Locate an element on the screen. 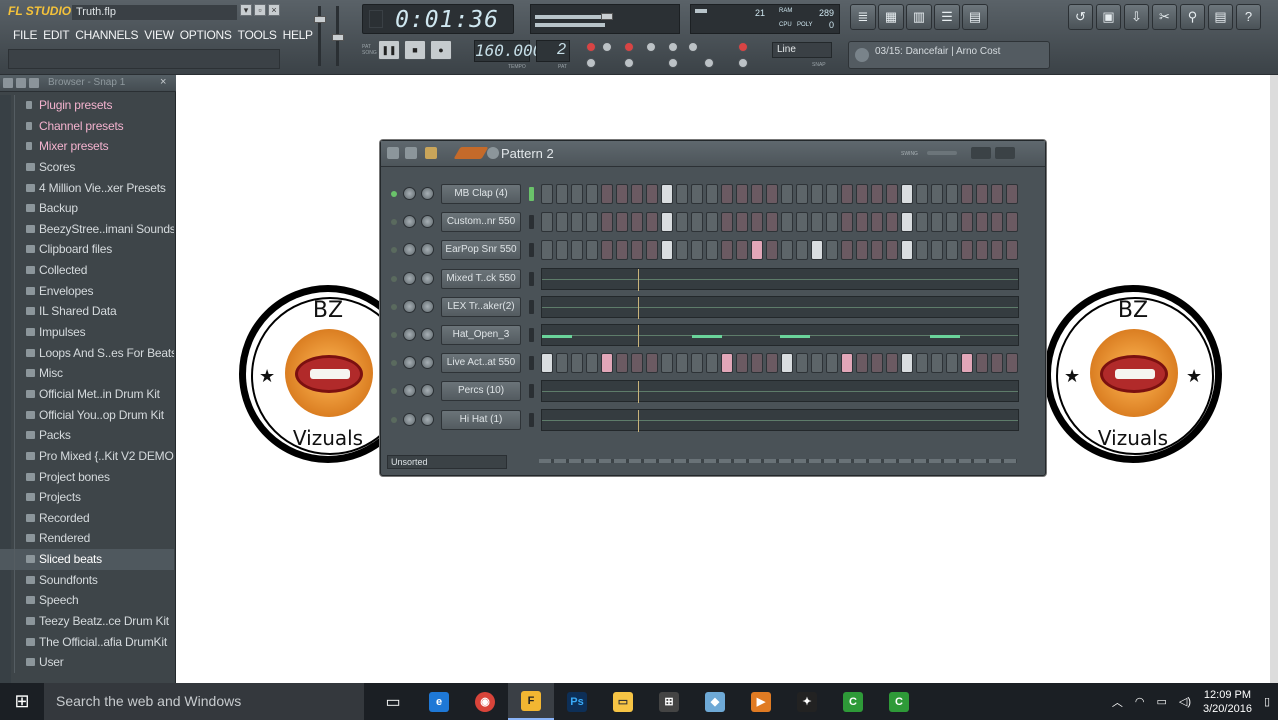 The image size is (1278, 720). overdub-icon is located at coordinates (673, 63).